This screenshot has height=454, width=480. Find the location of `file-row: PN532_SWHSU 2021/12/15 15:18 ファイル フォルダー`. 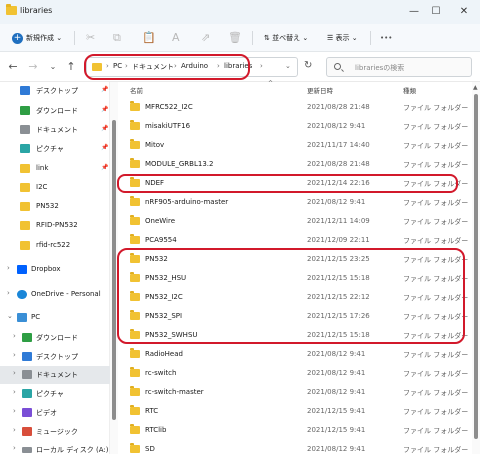

file-row: PN532_SWHSU 2021/12/15 15:18 ファイル フォルダー is located at coordinates (295, 335).